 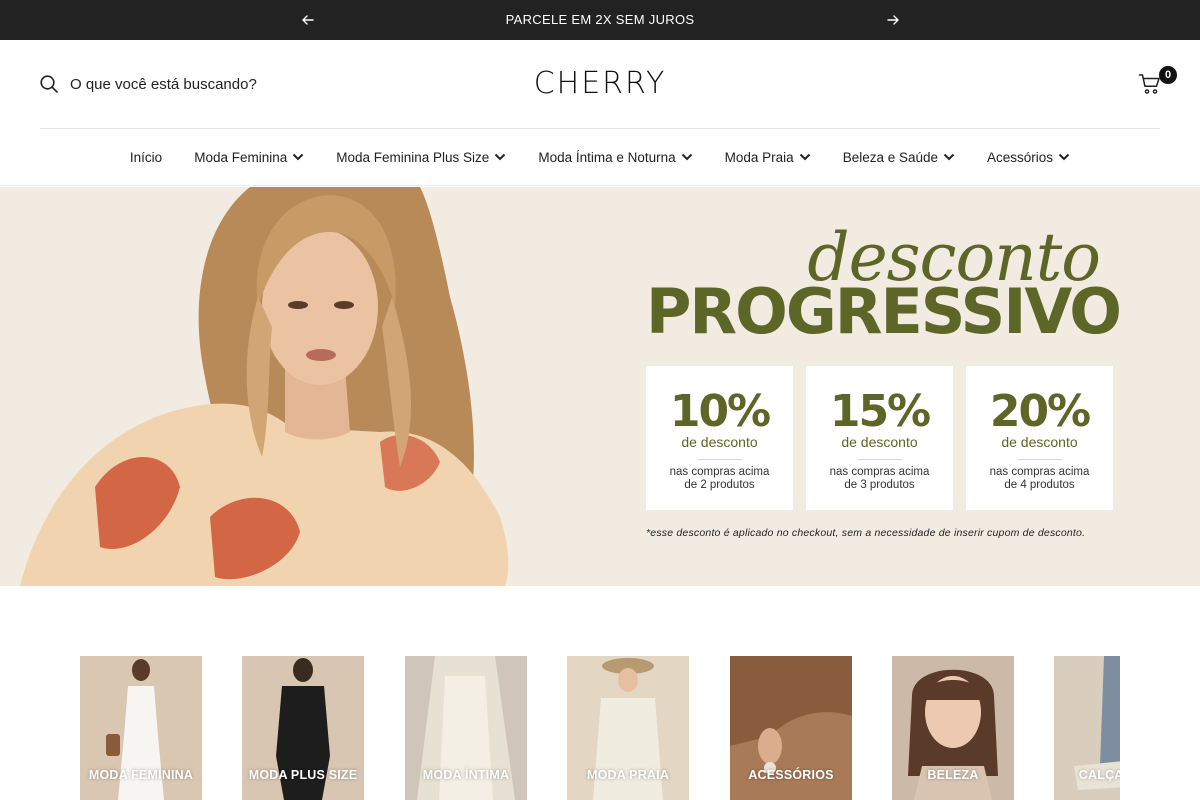 What do you see at coordinates (303, 728) in the screenshot?
I see `category-tile-moda-plus-size: MODA PLUS SIZE` at bounding box center [303, 728].